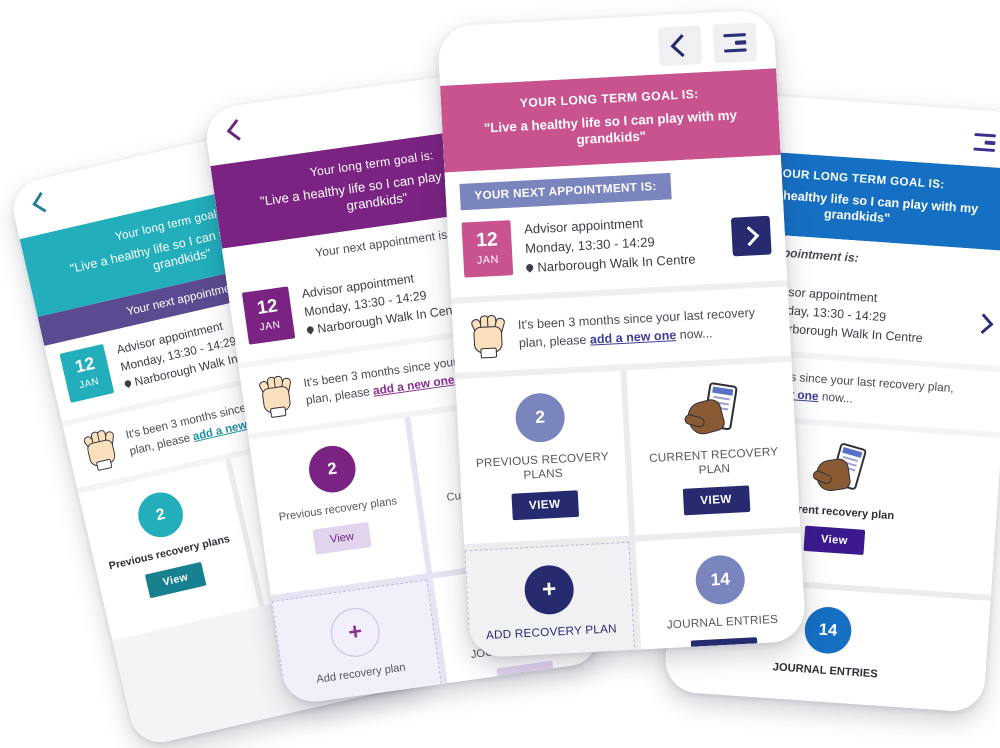  I want to click on tile-add-recovery-plan: + Add recovery plan, so click(360, 642).